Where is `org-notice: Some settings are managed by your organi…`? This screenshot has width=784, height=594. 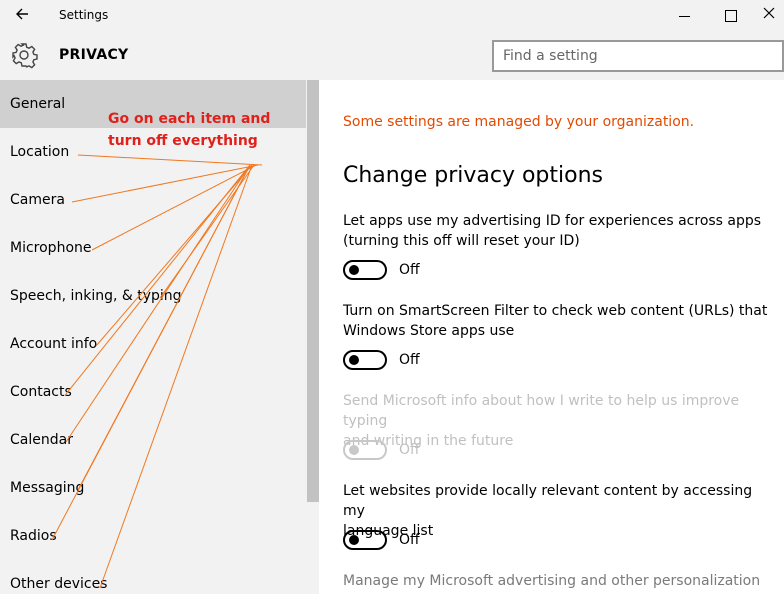
org-notice: Some settings are managed by your organi… is located at coordinates (519, 122).